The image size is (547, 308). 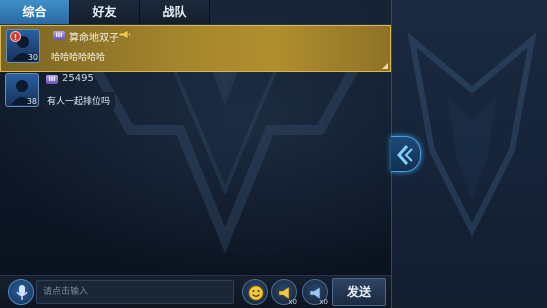 What do you see at coordinates (23, 46) in the screenshot?
I see `avatar: ! 30` at bounding box center [23, 46].